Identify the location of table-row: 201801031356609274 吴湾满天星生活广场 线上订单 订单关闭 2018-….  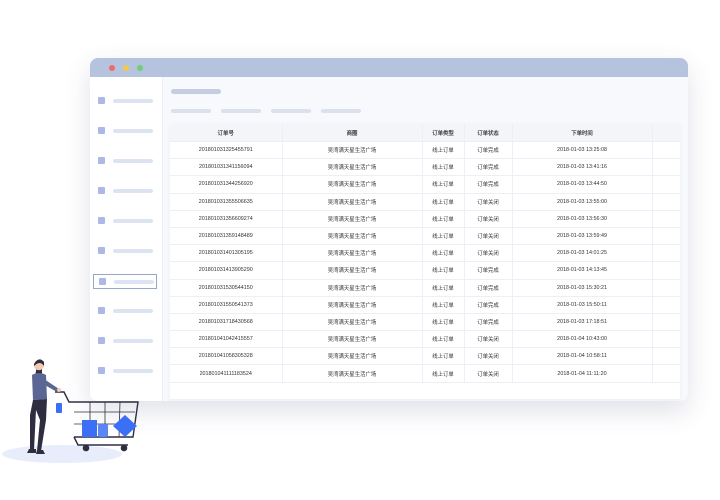
(425, 219).